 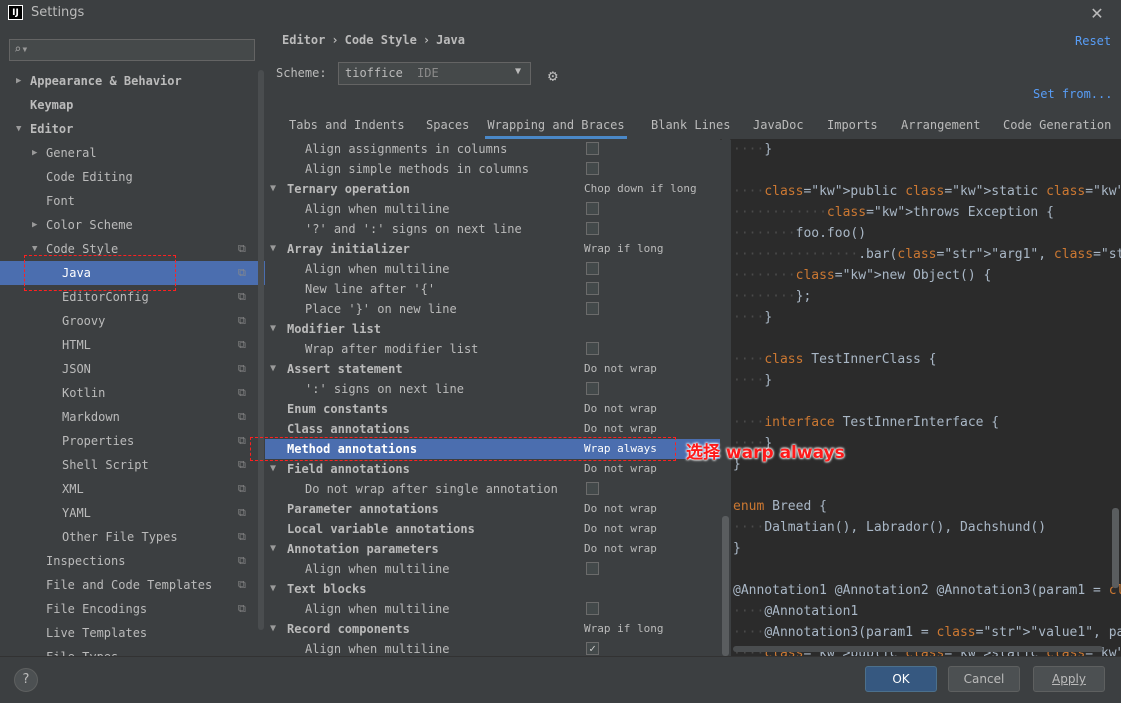 I want to click on sidebar-item-kotlin: Kotlin ⧉, so click(x=132, y=393).